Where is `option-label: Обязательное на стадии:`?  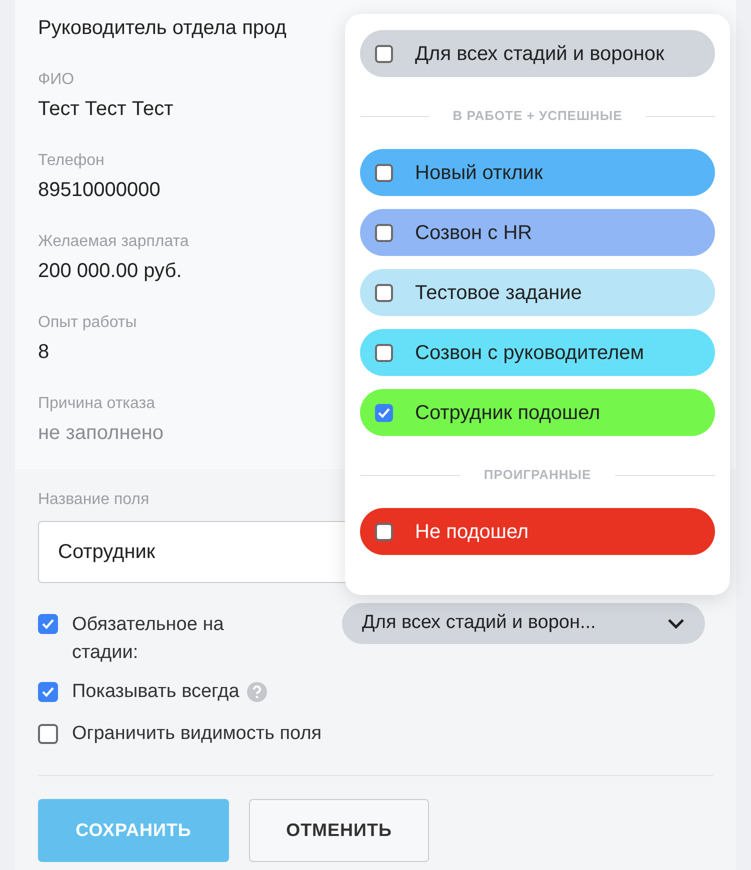
option-label: Обязательное на стадии: is located at coordinates (148, 639).